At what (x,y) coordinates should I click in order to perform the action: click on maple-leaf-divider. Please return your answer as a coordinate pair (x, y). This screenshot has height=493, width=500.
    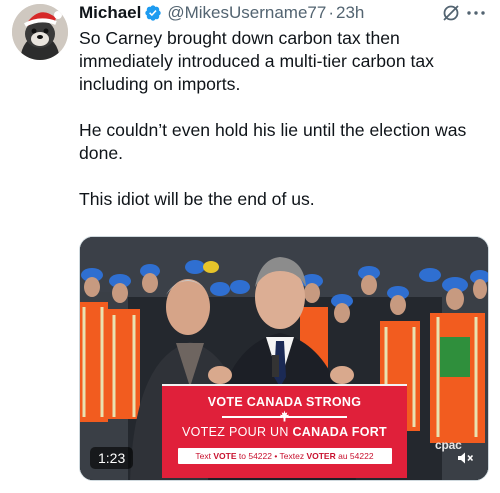
    Looking at the image, I should click on (284, 417).